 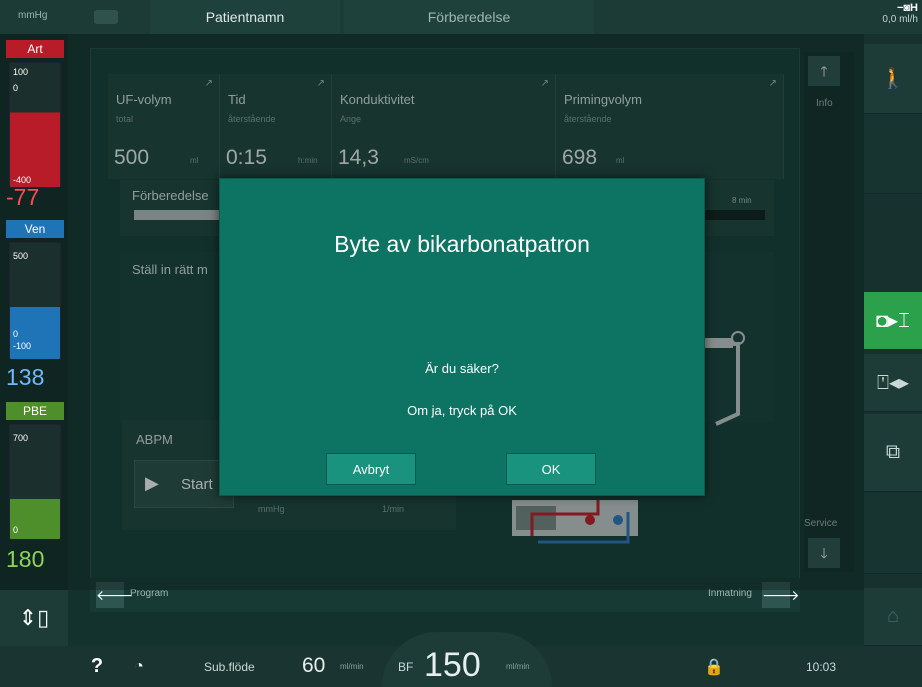 I want to click on scale-adjust-button: ⇕▯, so click(x=34, y=618).